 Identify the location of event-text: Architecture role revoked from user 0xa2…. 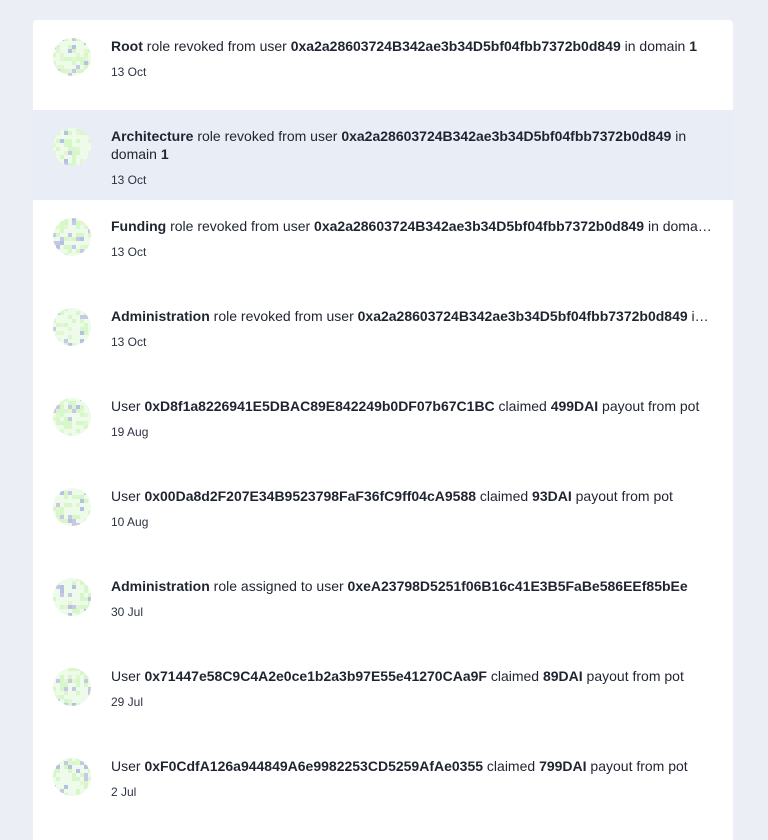
(412, 145).